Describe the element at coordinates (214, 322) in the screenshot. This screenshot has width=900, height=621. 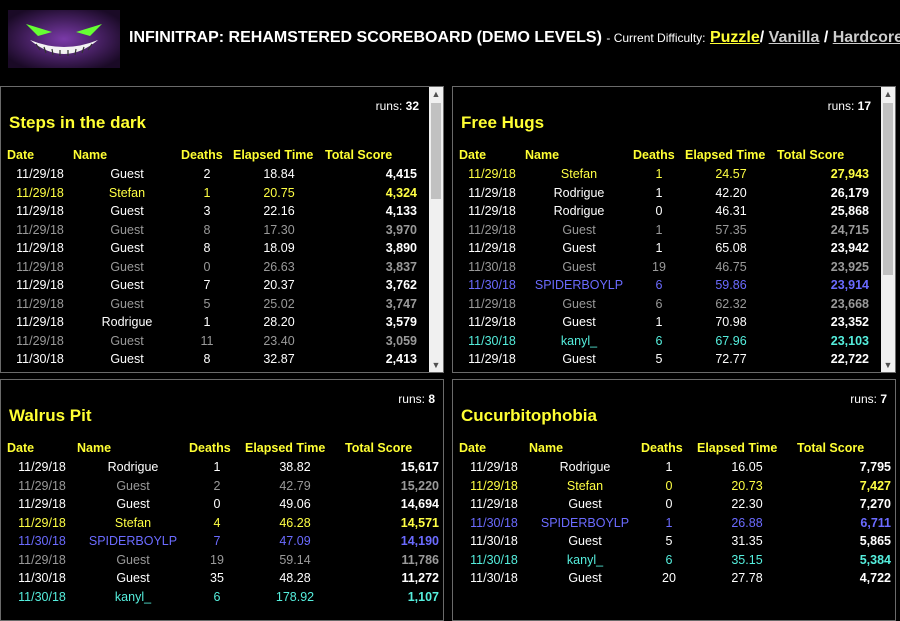
I see `table-row: 11/29/18 Rodrigue 1 28.20 3,579` at that location.